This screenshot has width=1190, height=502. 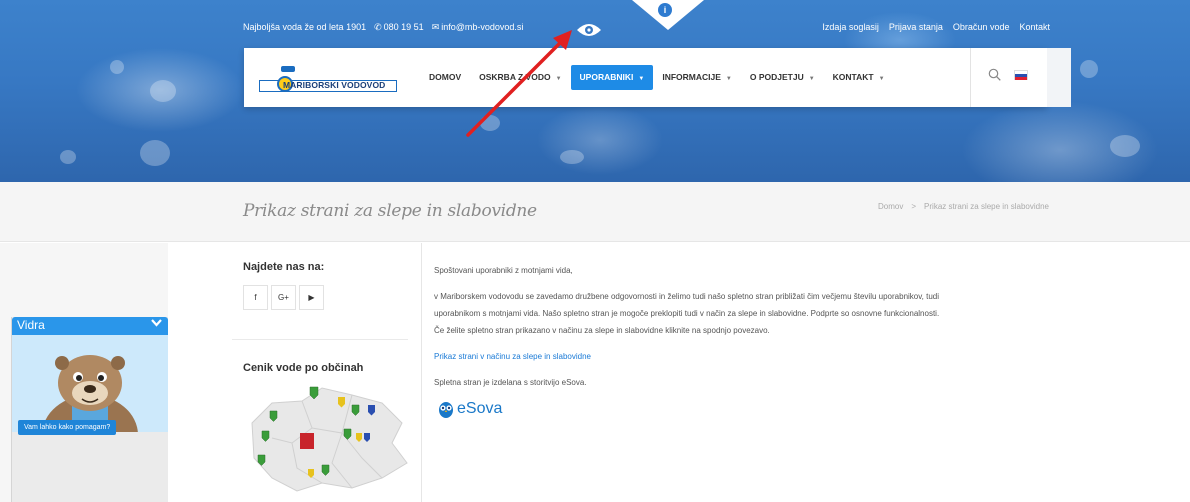 I want to click on breadcrumb-current: Prikaz strani za slepe in slabovidne, so click(x=986, y=206).